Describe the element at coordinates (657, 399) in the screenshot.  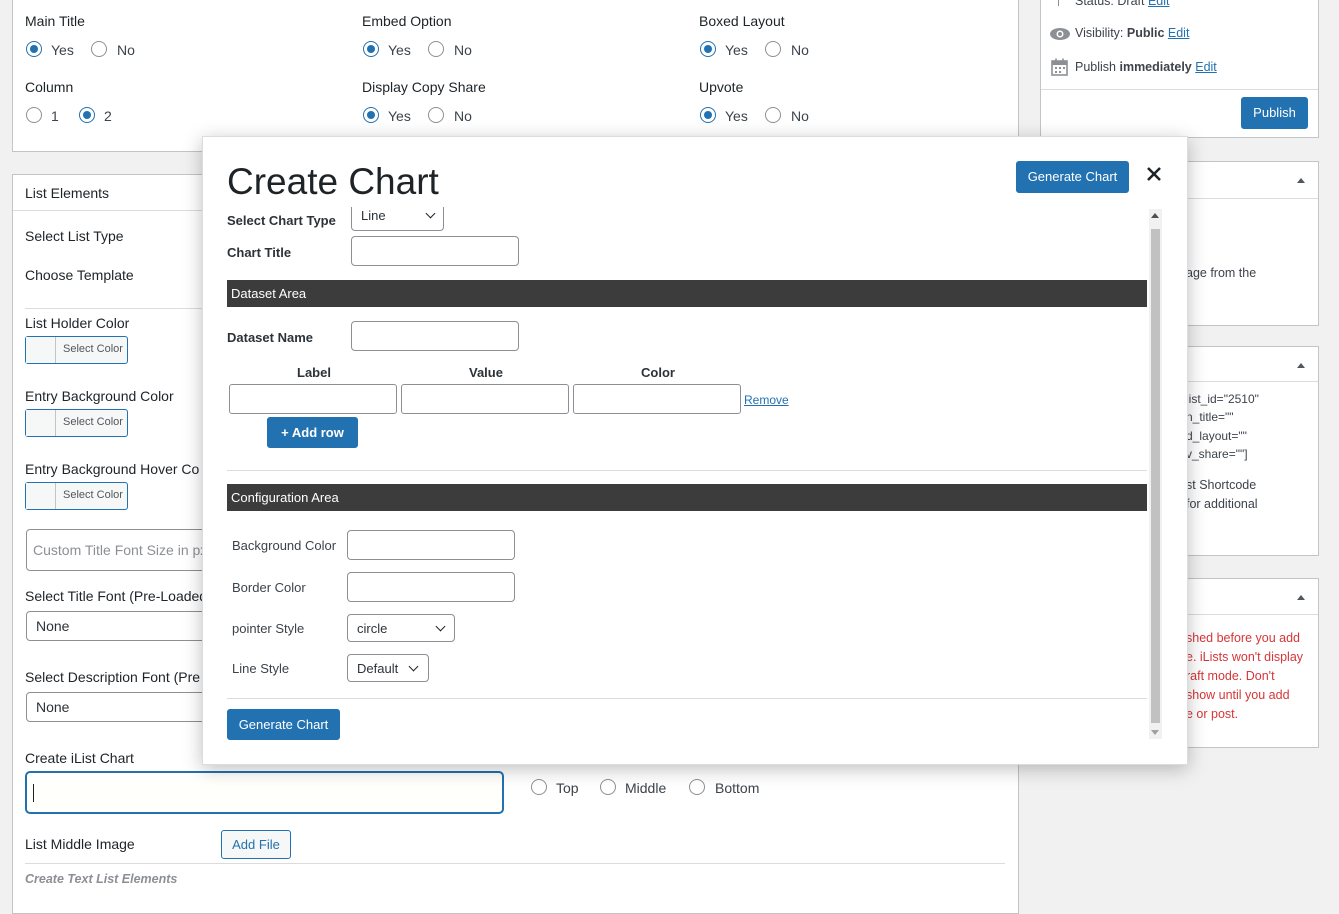
I see `row-color-input` at that location.